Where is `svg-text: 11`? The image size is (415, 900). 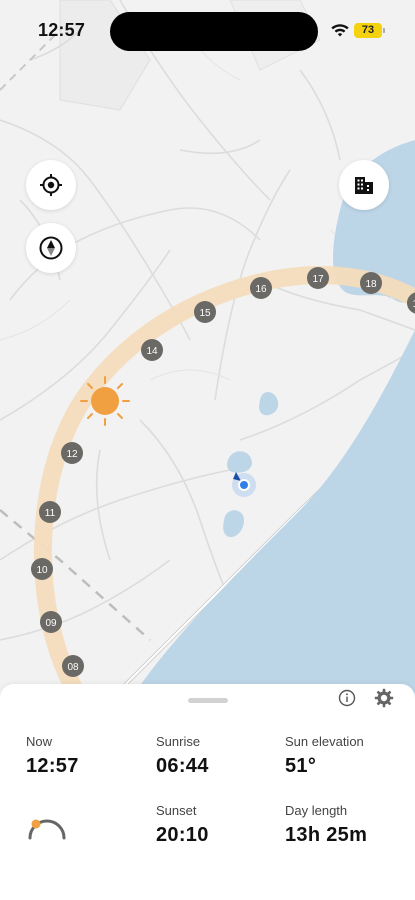
svg-text: 11 is located at coordinates (50, 513).